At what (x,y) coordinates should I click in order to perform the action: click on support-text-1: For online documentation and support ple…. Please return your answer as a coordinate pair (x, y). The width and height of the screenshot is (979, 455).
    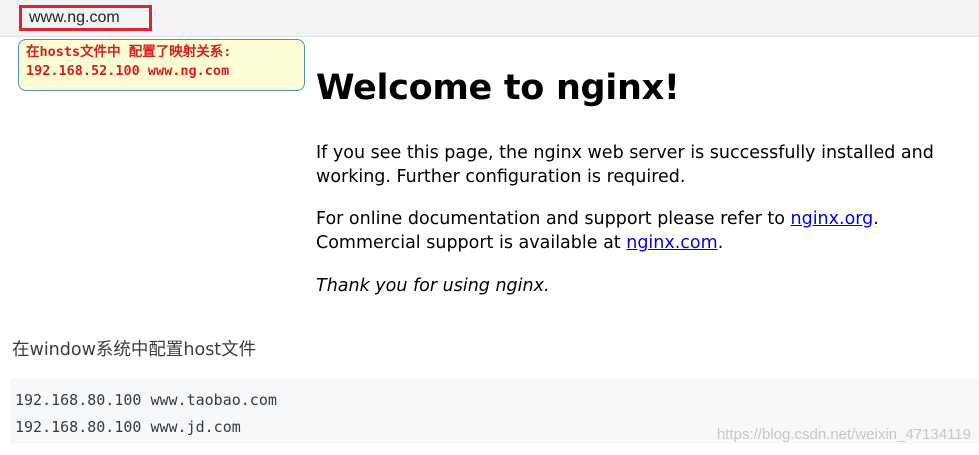
    Looking at the image, I should click on (553, 219).